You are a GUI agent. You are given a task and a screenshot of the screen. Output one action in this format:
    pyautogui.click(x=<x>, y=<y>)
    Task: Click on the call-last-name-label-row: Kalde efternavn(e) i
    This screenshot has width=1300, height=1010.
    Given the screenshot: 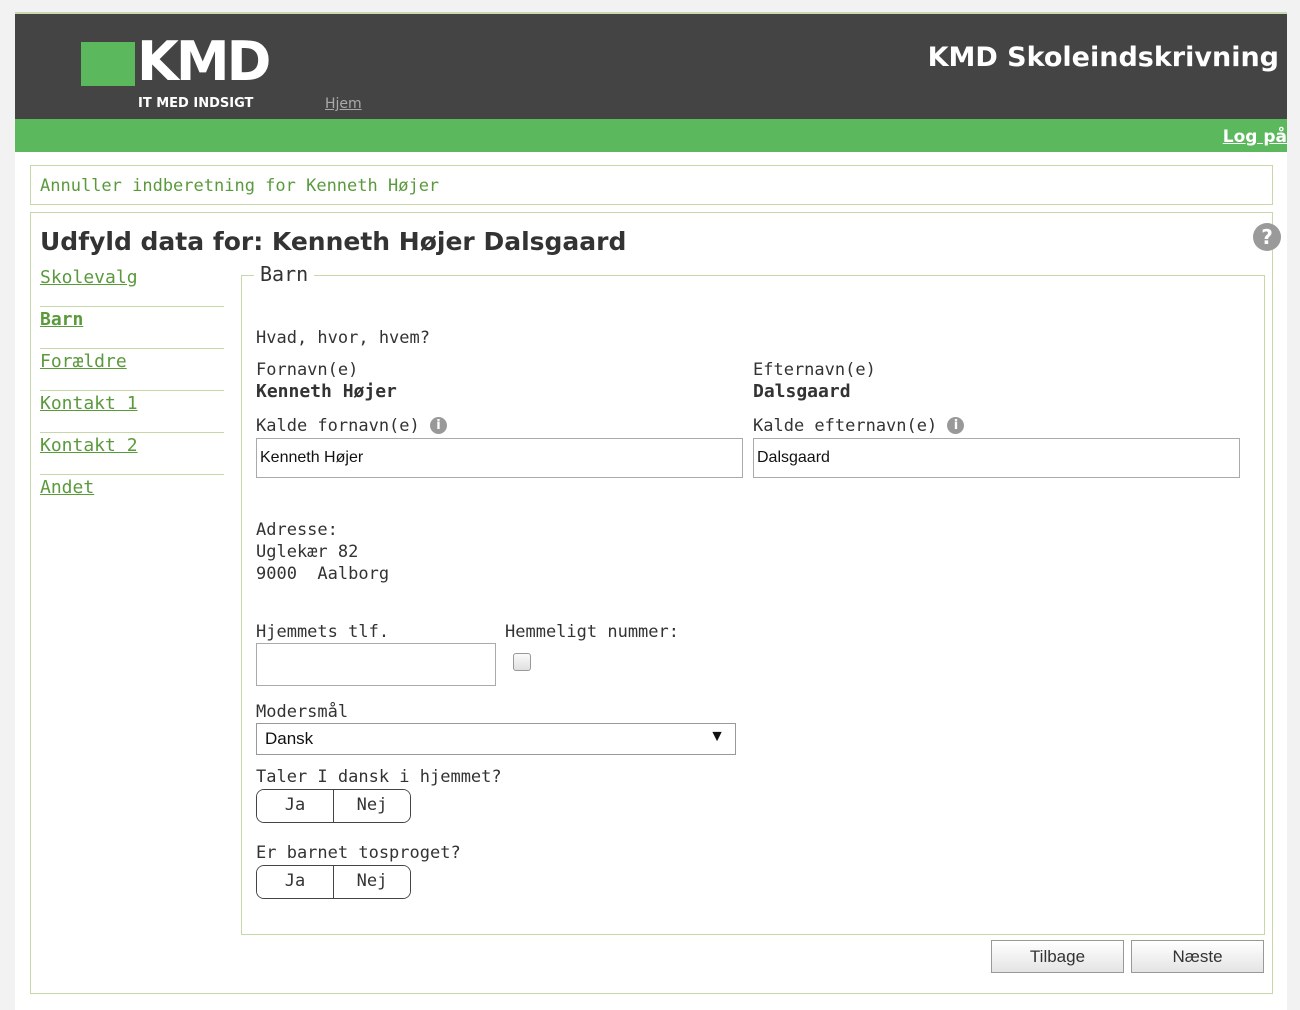 What is the action you would take?
    pyautogui.click(x=859, y=426)
    